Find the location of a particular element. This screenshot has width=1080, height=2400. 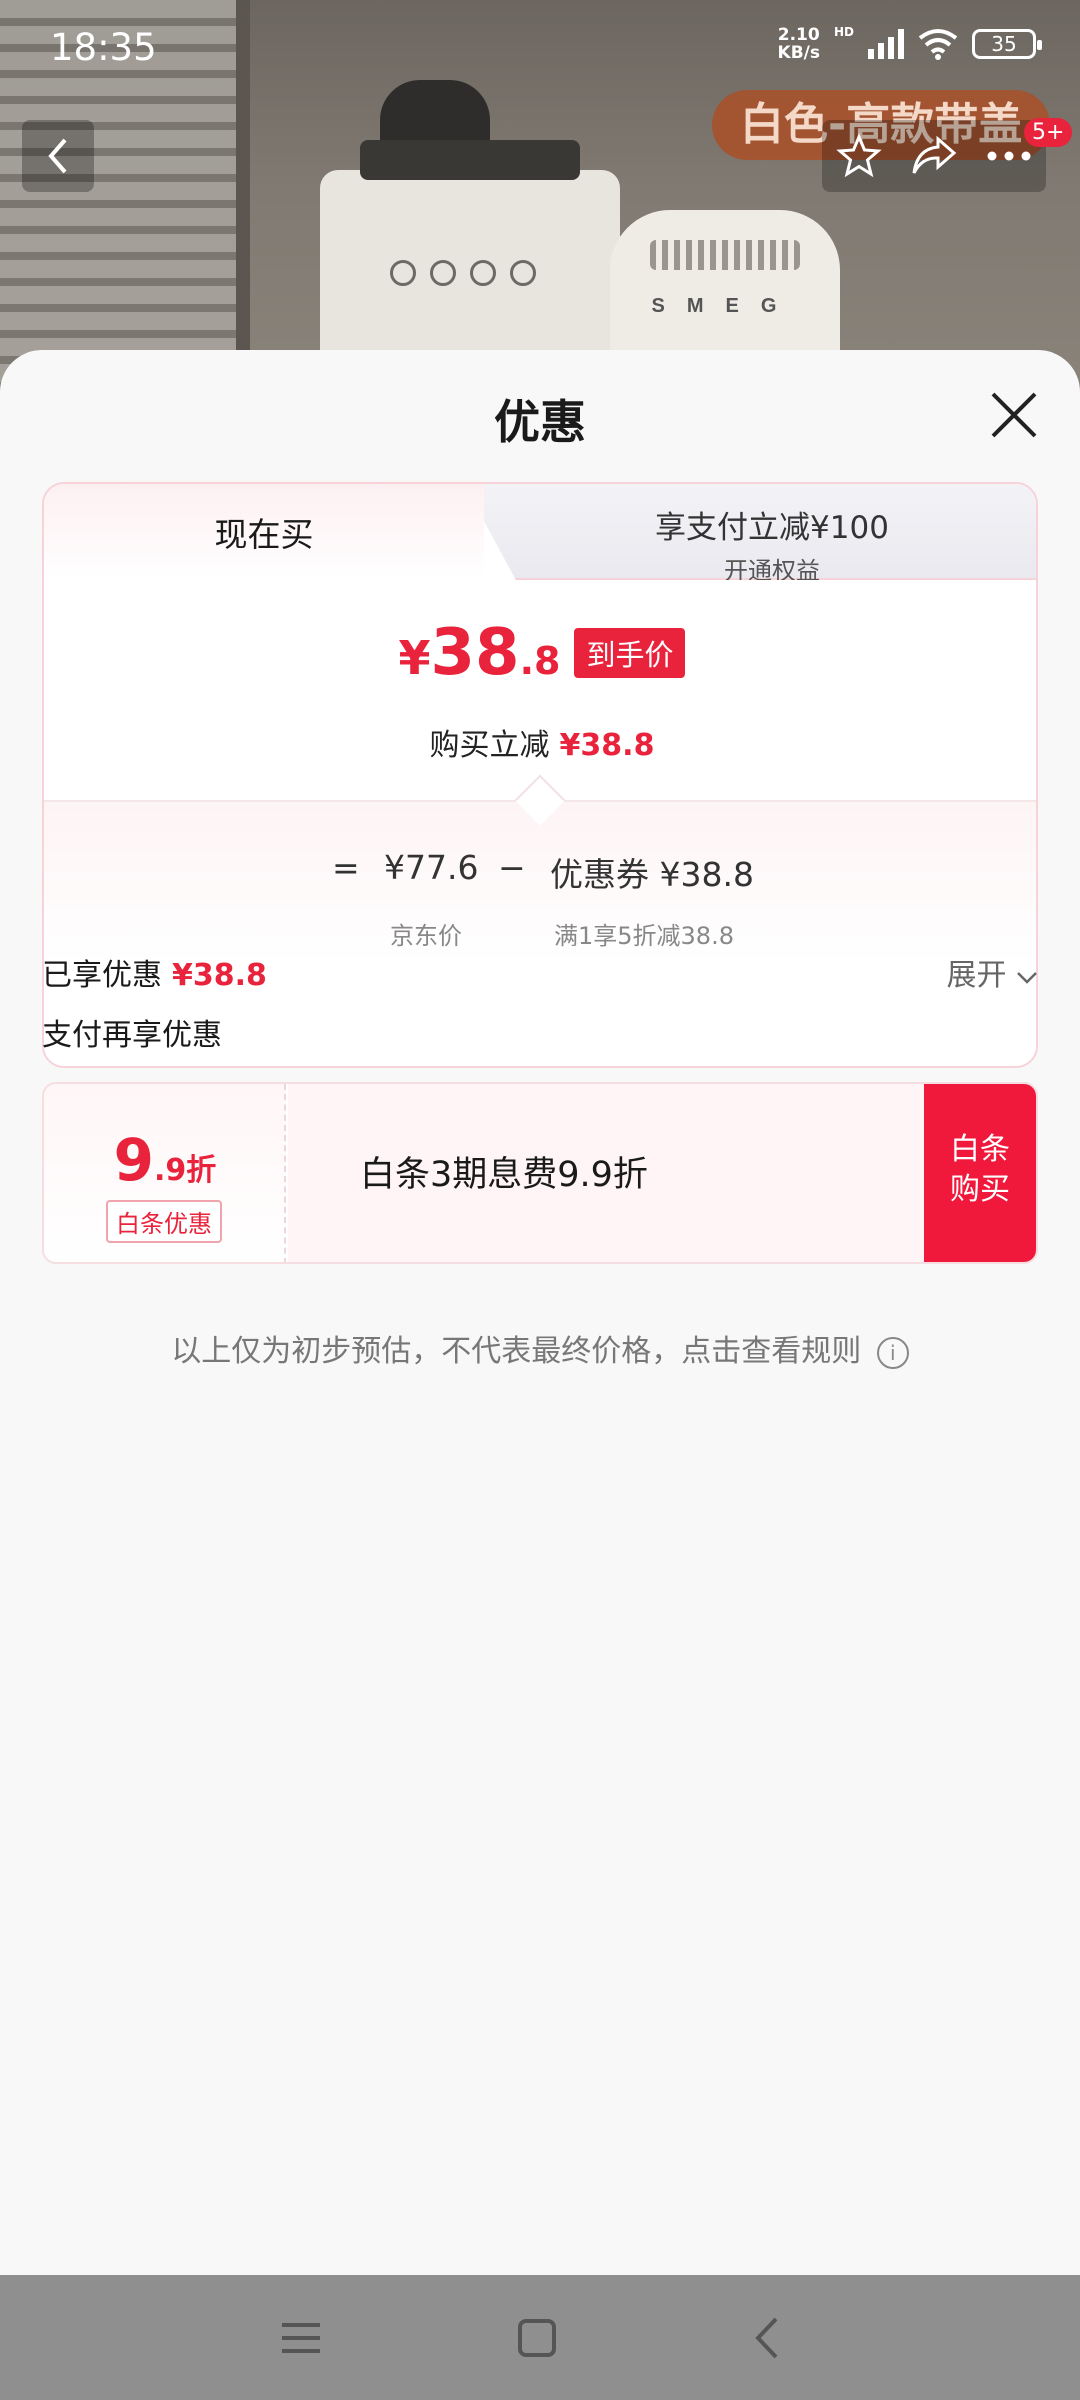

star-icon is located at coordinates (859, 156).